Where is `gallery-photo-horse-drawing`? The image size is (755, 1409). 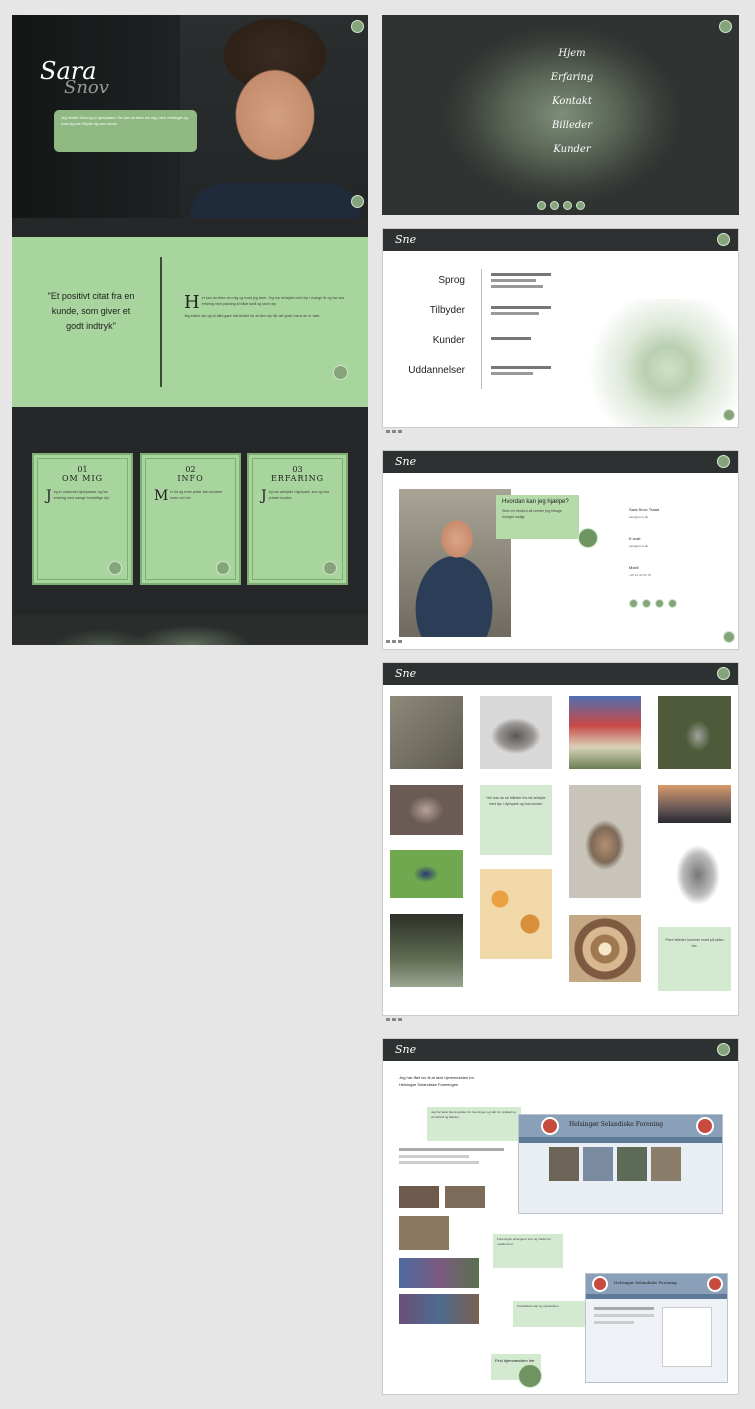 gallery-photo-horse-drawing is located at coordinates (694, 874).